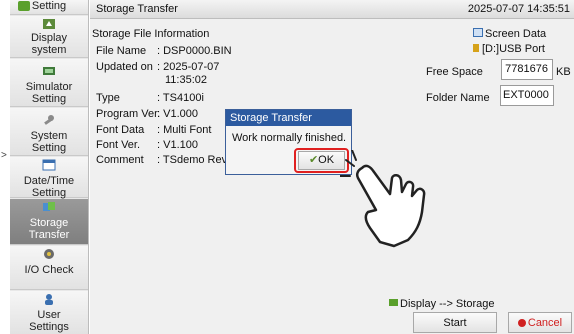 The width and height of the screenshot is (574, 334). What do you see at coordinates (186, 80) in the screenshot?
I see `info-value-time: 11:35:02` at bounding box center [186, 80].